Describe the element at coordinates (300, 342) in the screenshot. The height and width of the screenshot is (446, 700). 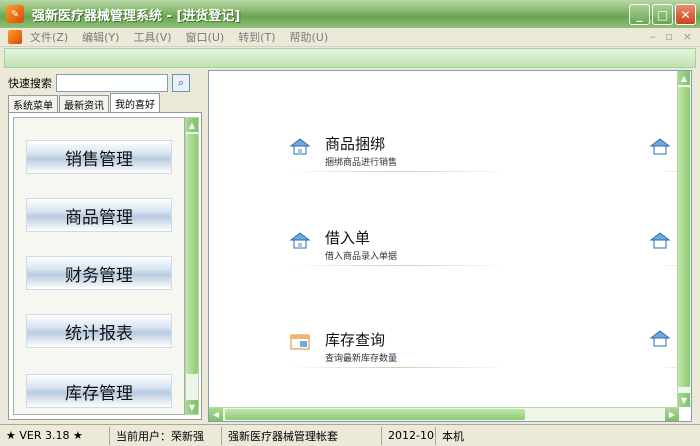
I see `window-icon` at that location.